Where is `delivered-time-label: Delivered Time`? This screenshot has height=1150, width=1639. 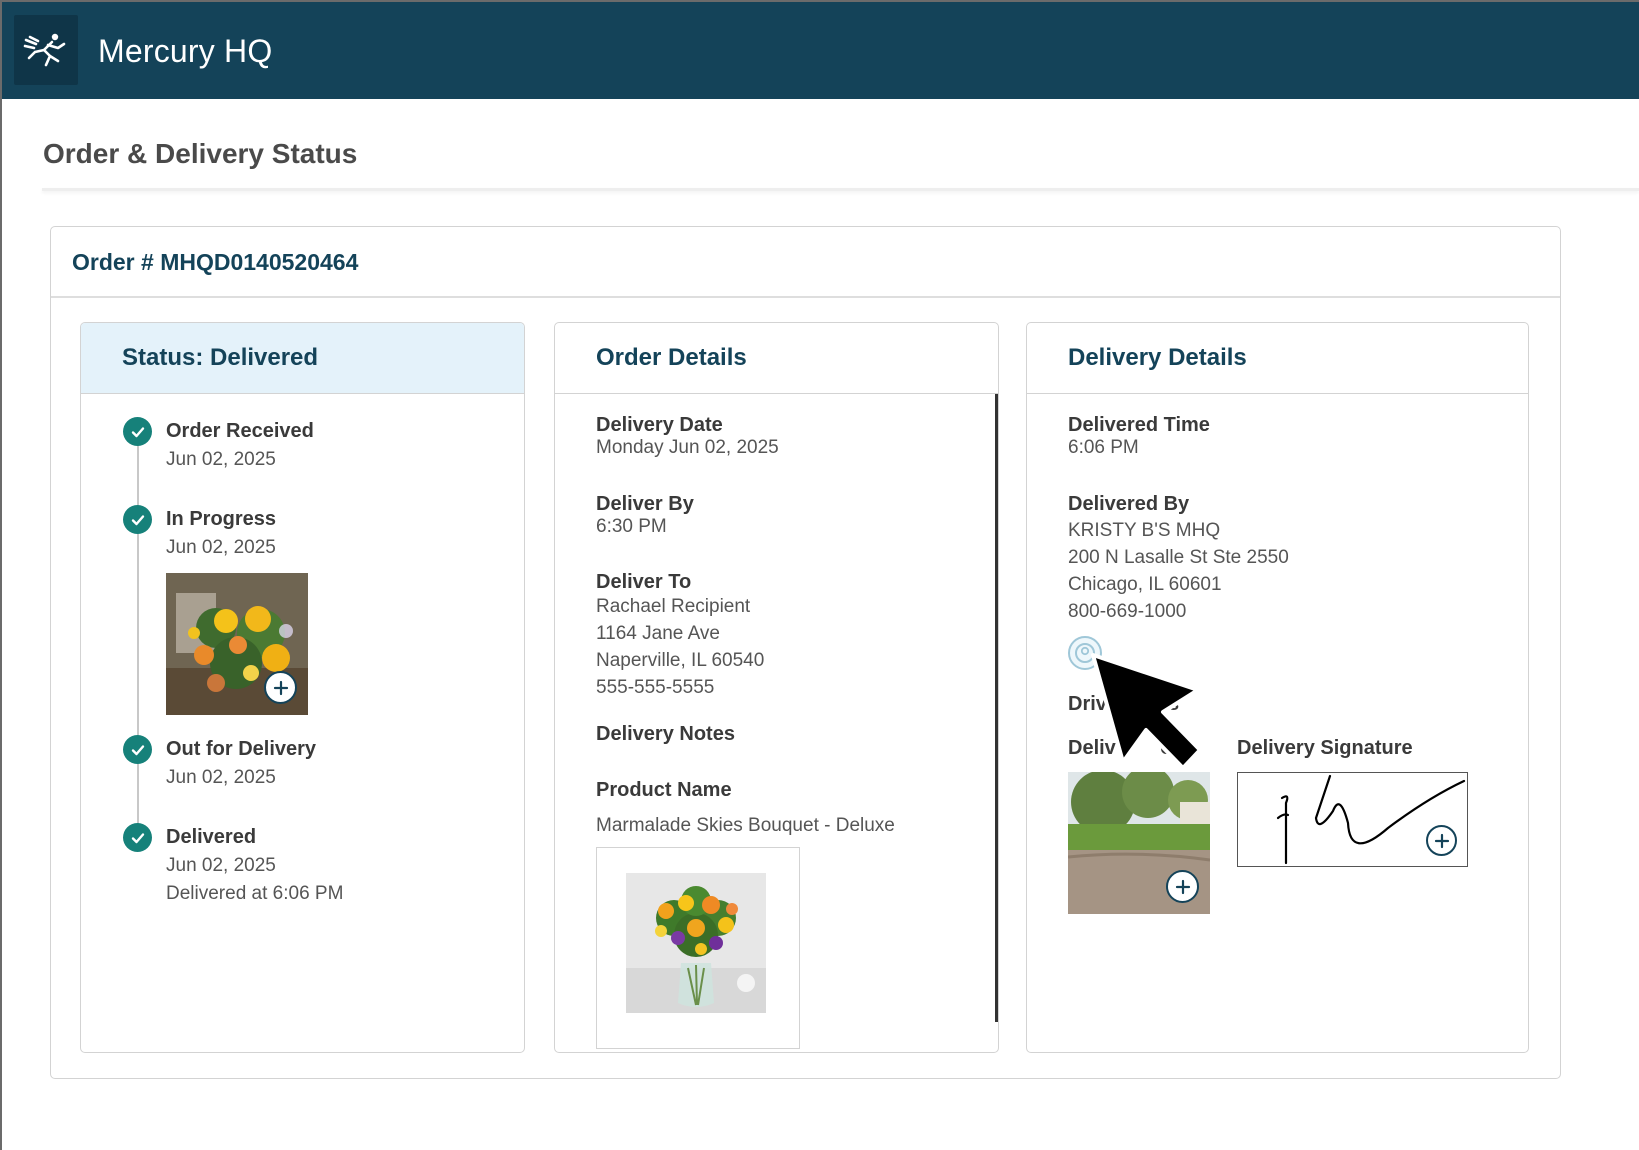
delivered-time-label: Delivered Time is located at coordinates (1139, 425).